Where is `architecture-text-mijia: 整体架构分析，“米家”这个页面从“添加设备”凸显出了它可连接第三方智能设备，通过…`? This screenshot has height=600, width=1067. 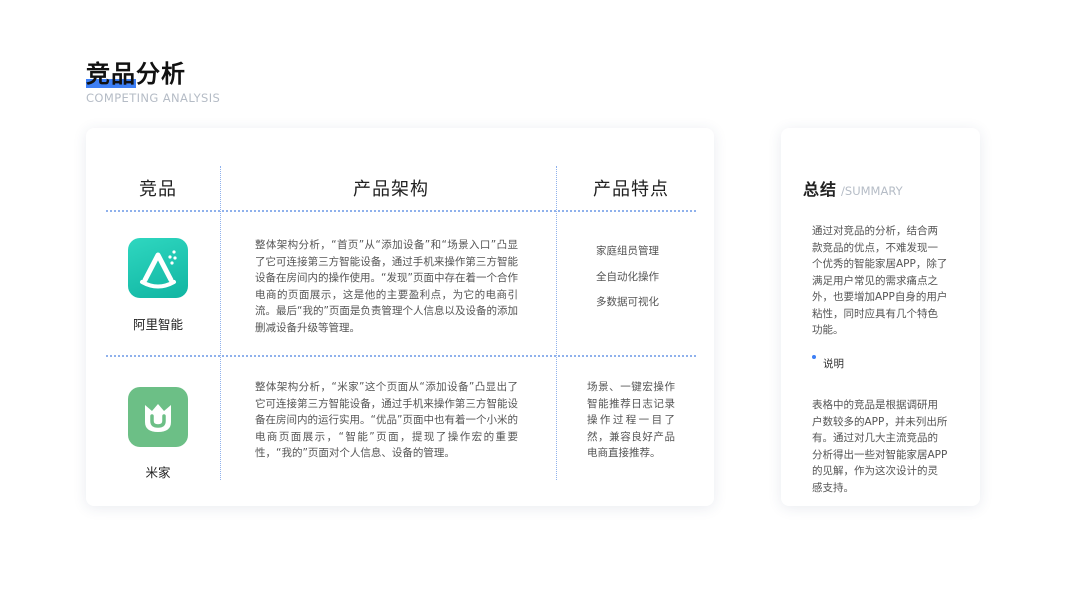 architecture-text-mijia: 整体架构分析，“米家”这个页面从“添加设备”凸显出了它可连接第三方智能设备，通过… is located at coordinates (386, 420).